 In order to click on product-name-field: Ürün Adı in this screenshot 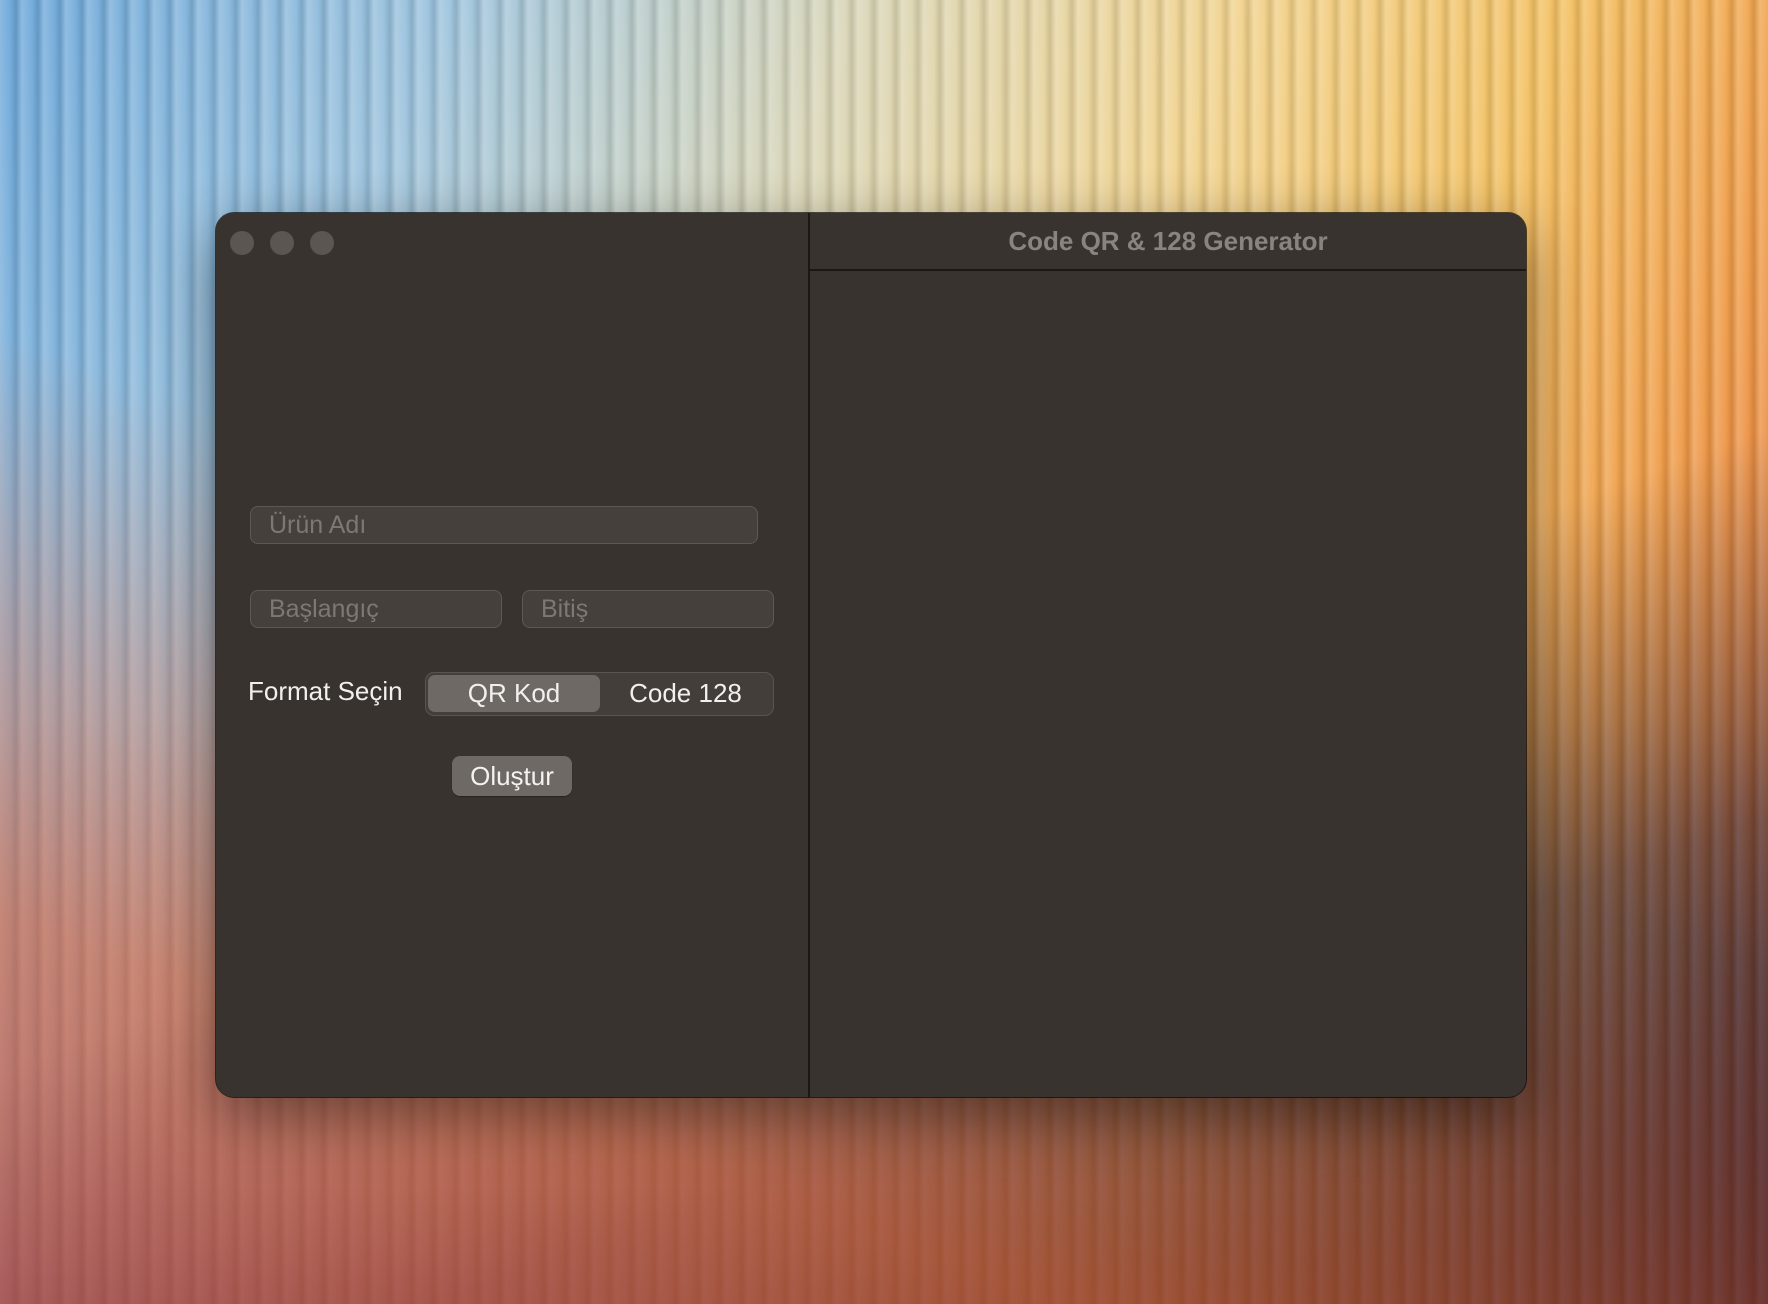, I will do `click(504, 525)`.